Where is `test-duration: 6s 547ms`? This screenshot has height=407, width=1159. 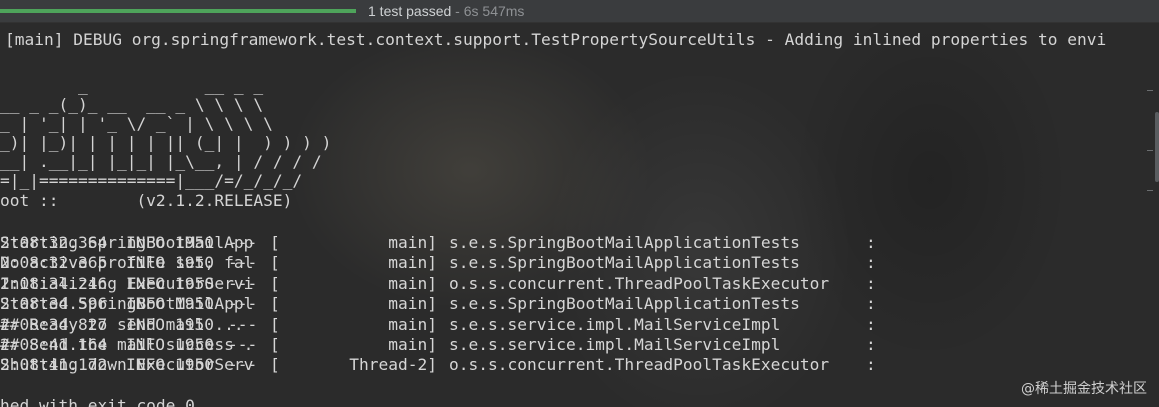 test-duration: 6s 547ms is located at coordinates (494, 11).